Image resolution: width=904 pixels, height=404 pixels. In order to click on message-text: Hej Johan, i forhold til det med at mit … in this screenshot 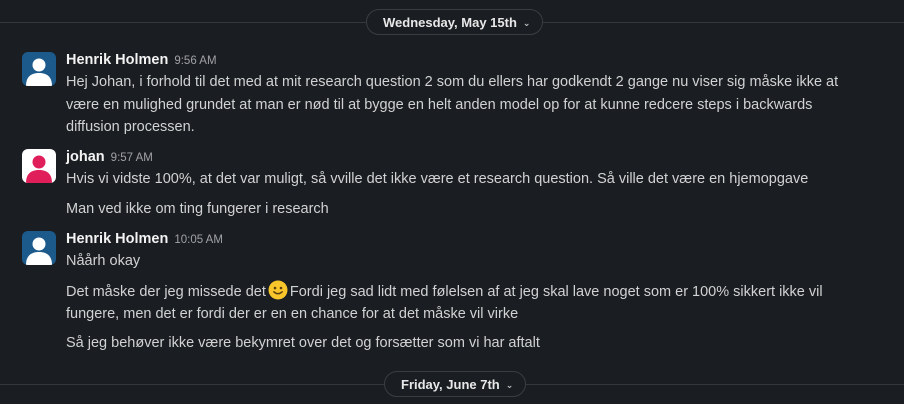, I will do `click(452, 82)`.